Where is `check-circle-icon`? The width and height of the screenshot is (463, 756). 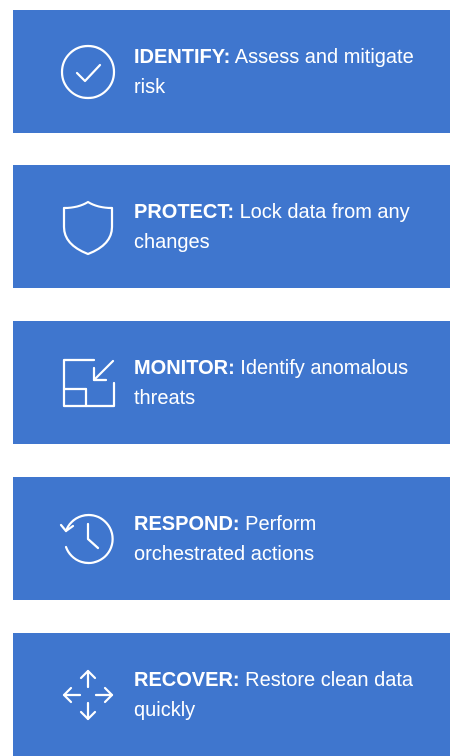
check-circle-icon is located at coordinates (88, 72).